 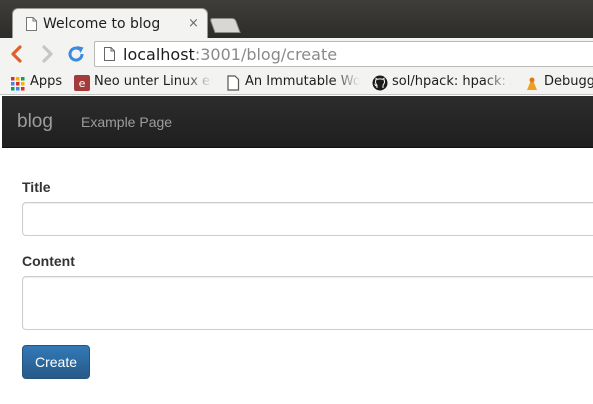 I want to click on new-tab-button, so click(x=225, y=25).